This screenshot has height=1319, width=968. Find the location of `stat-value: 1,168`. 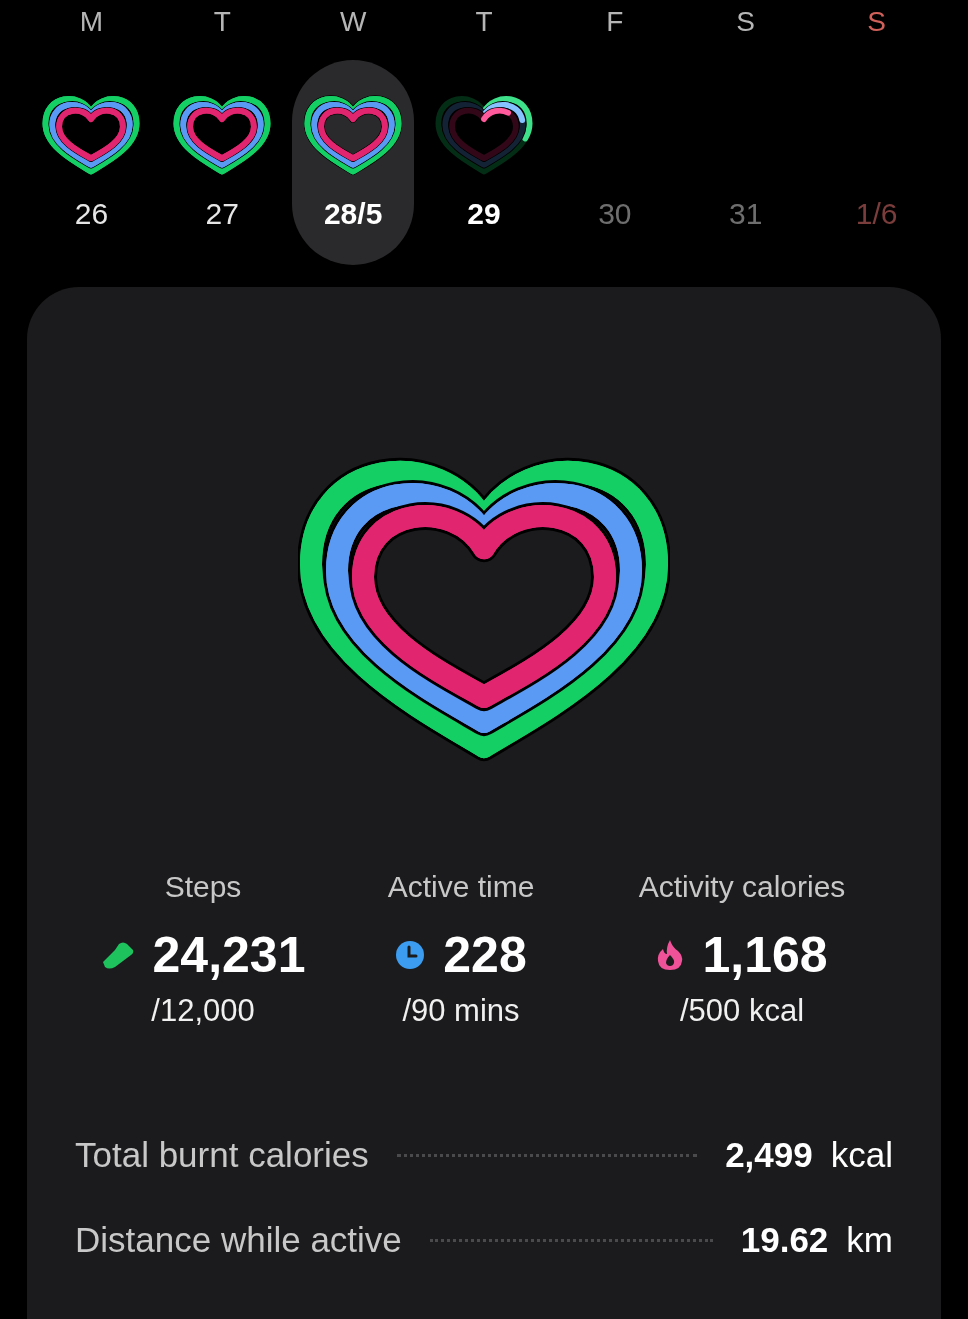

stat-value: 1,168 is located at coordinates (765, 955).